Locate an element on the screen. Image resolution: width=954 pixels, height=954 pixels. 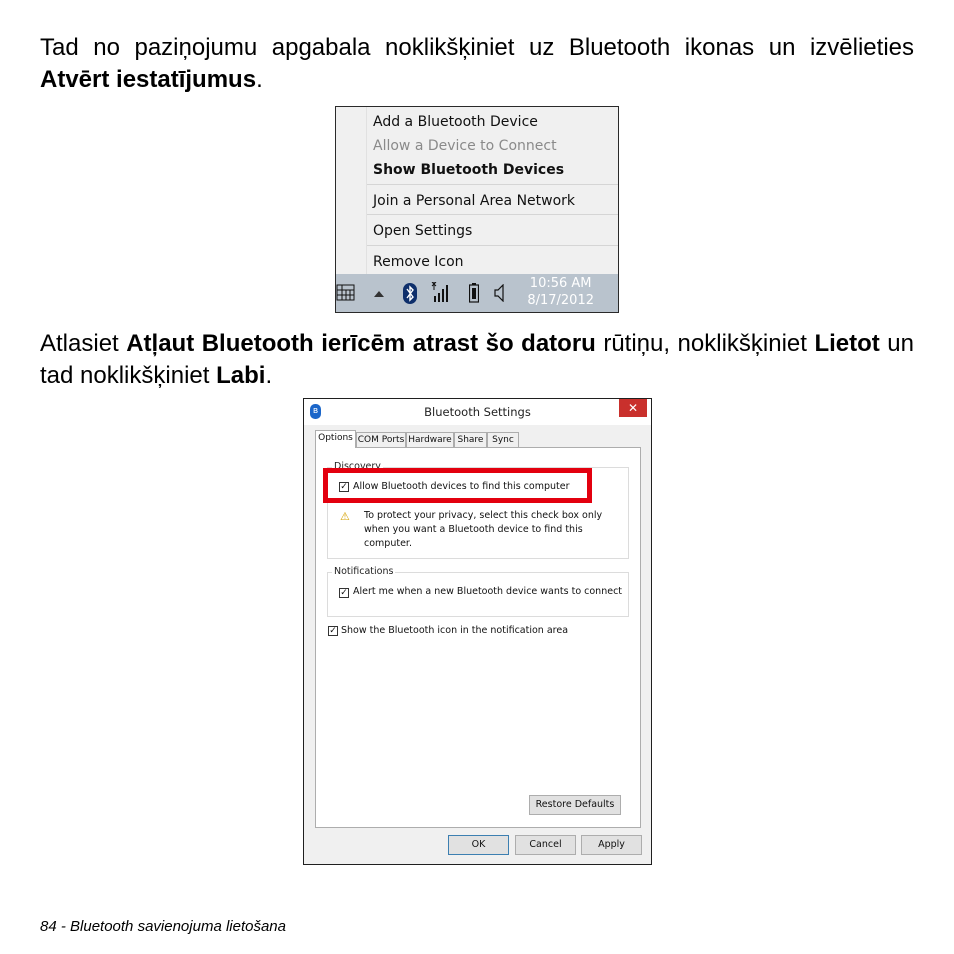
alert-new-device-checkbox: ✓ is located at coordinates (344, 593).